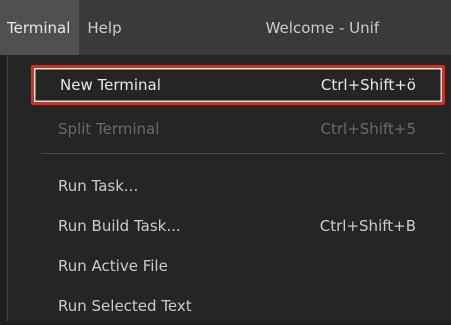 The image size is (451, 325). I want to click on menu-item-shortcut: Ctrl+Shift+B, so click(367, 226).